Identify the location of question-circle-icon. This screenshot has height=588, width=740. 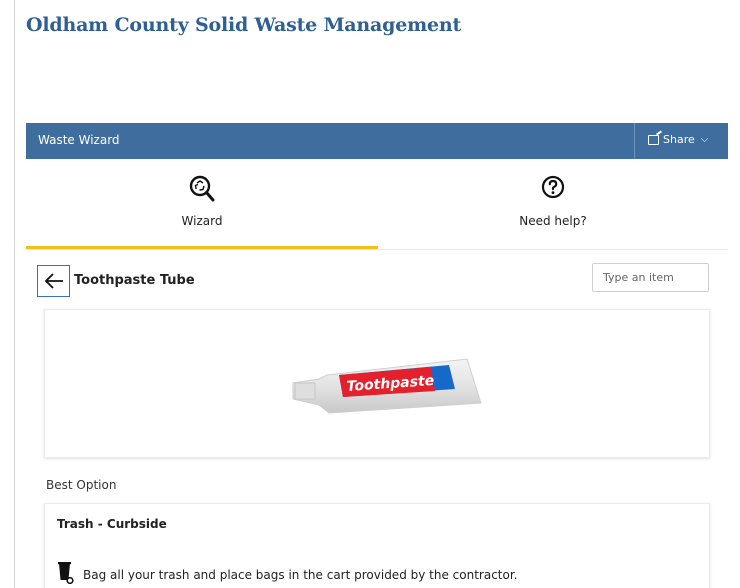
(553, 187).